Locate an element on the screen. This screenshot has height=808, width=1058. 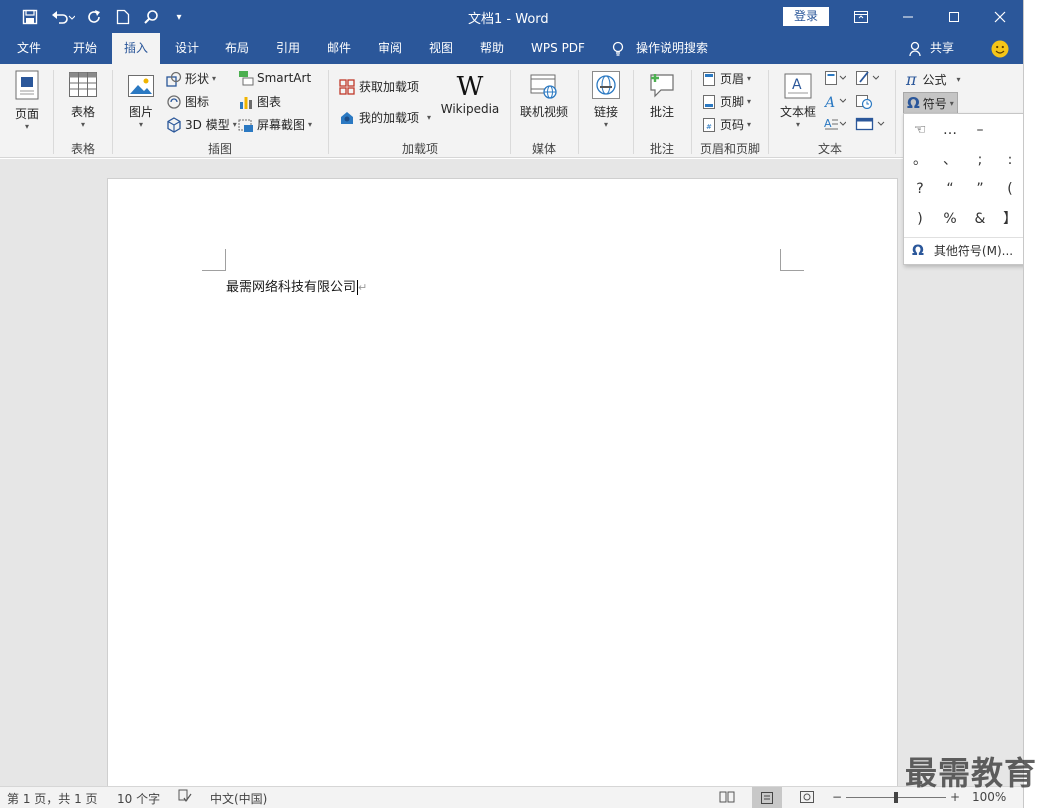
tab-view: 视图 is located at coordinates (441, 48).